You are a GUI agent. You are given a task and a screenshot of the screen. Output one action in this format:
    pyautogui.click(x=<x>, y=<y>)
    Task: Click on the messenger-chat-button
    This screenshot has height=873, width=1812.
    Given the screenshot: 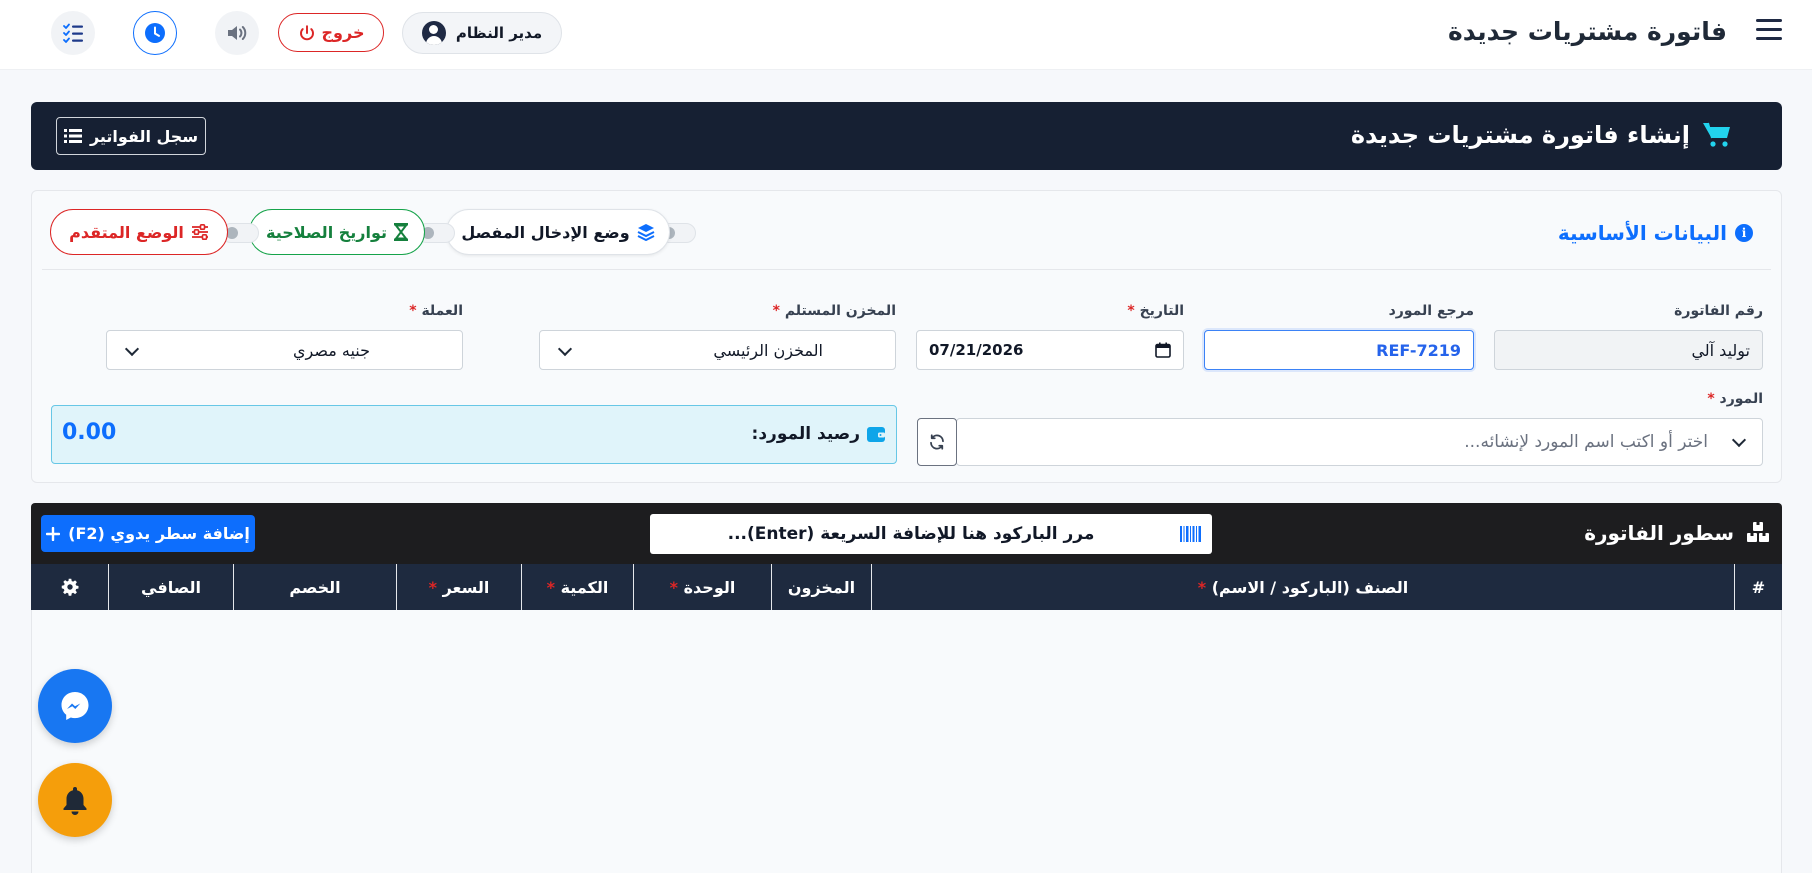 What is the action you would take?
    pyautogui.click(x=75, y=706)
    